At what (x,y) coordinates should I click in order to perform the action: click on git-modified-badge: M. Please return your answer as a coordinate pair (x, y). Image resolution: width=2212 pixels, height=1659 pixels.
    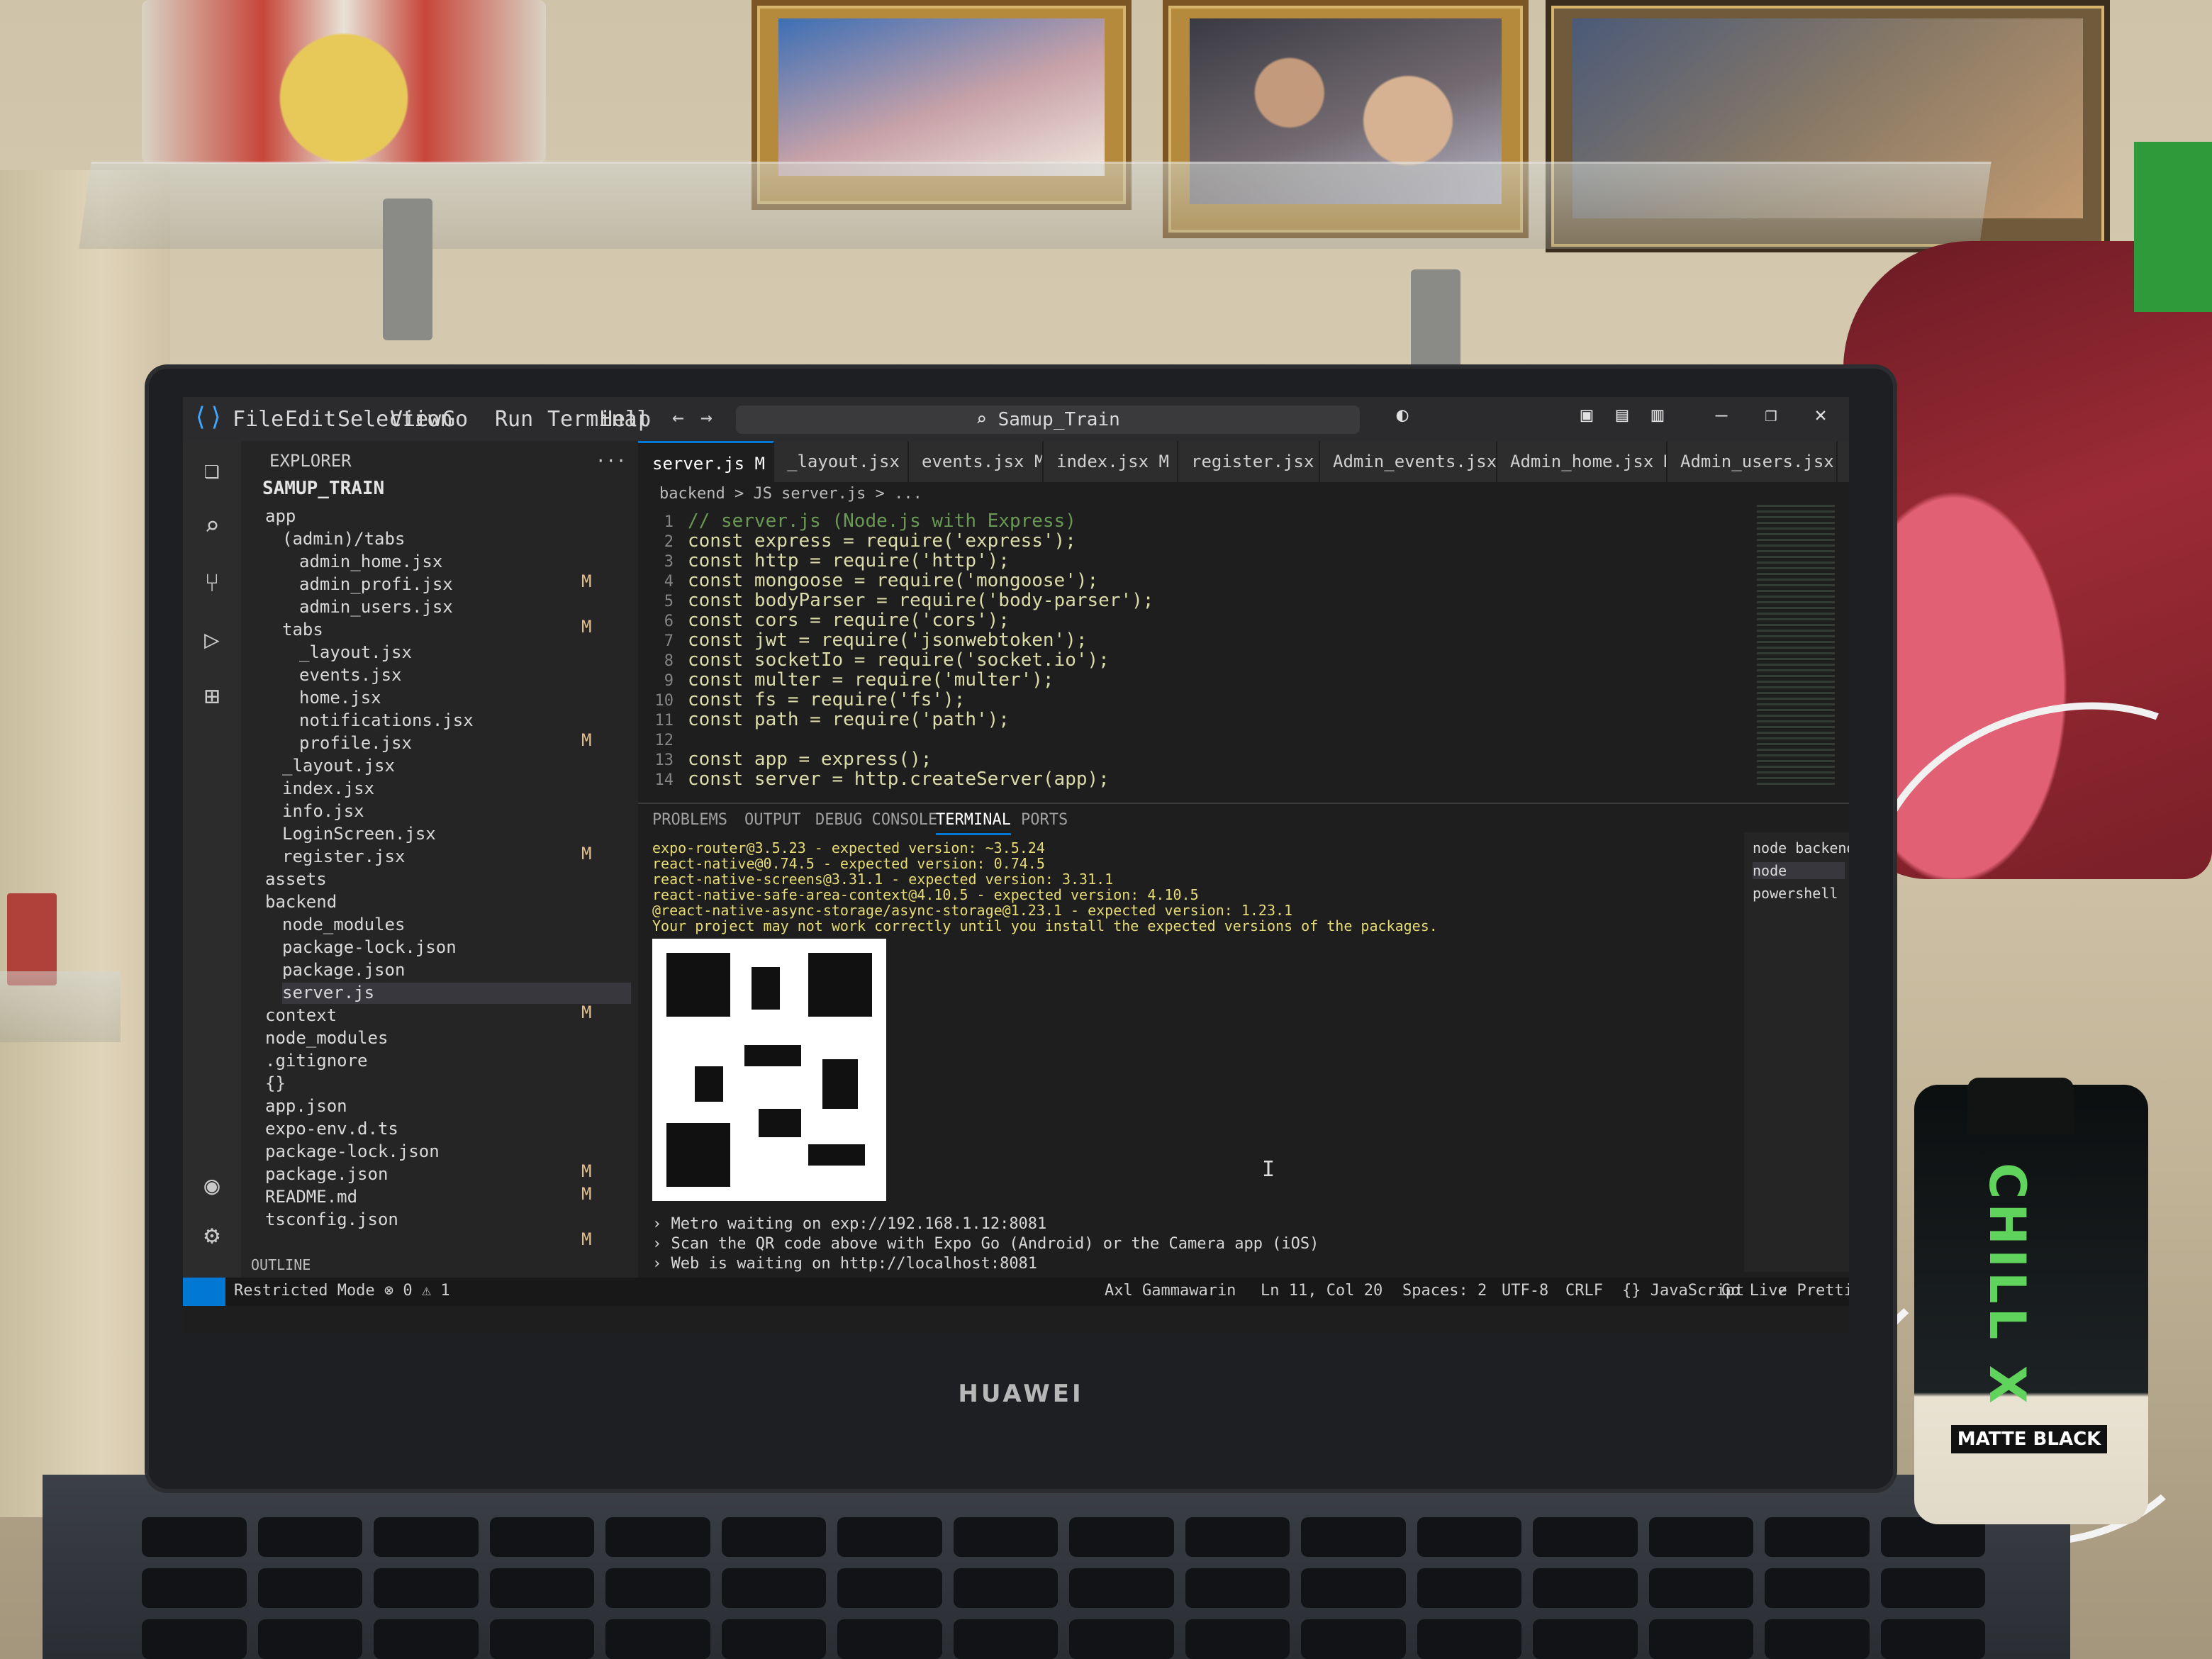
    Looking at the image, I should click on (586, 1239).